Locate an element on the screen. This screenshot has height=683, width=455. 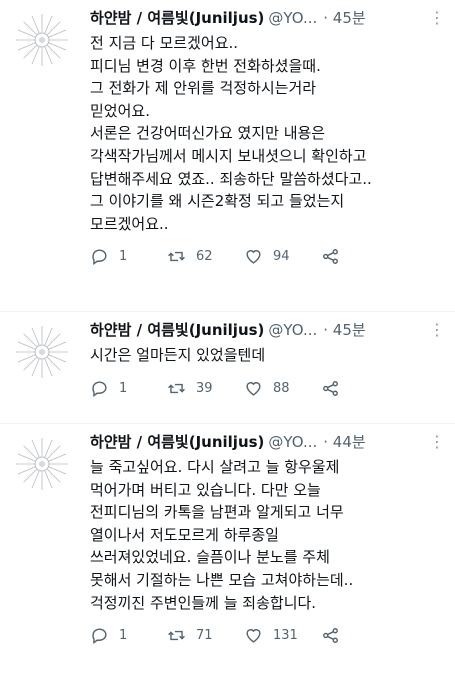
like-count: 88 is located at coordinates (281, 388).